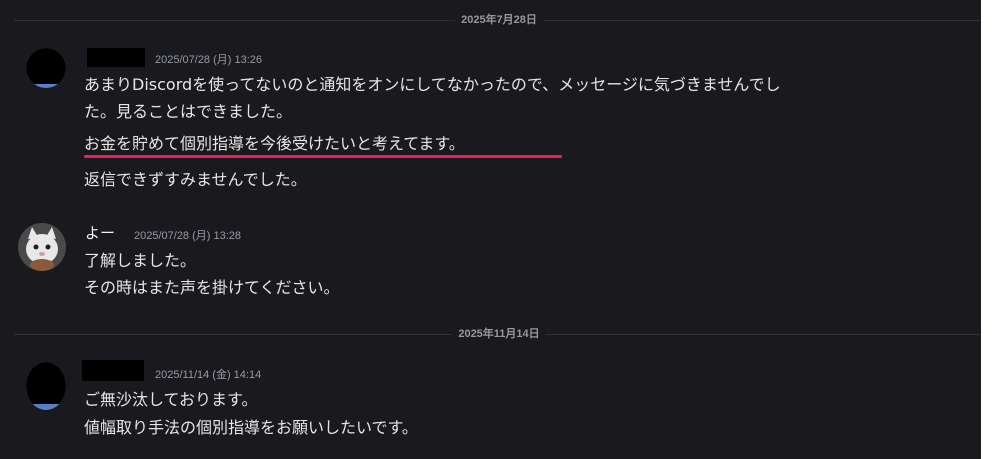  Describe the element at coordinates (499, 20) in the screenshot. I see `date-divider-label: 2025年7月28日` at that location.